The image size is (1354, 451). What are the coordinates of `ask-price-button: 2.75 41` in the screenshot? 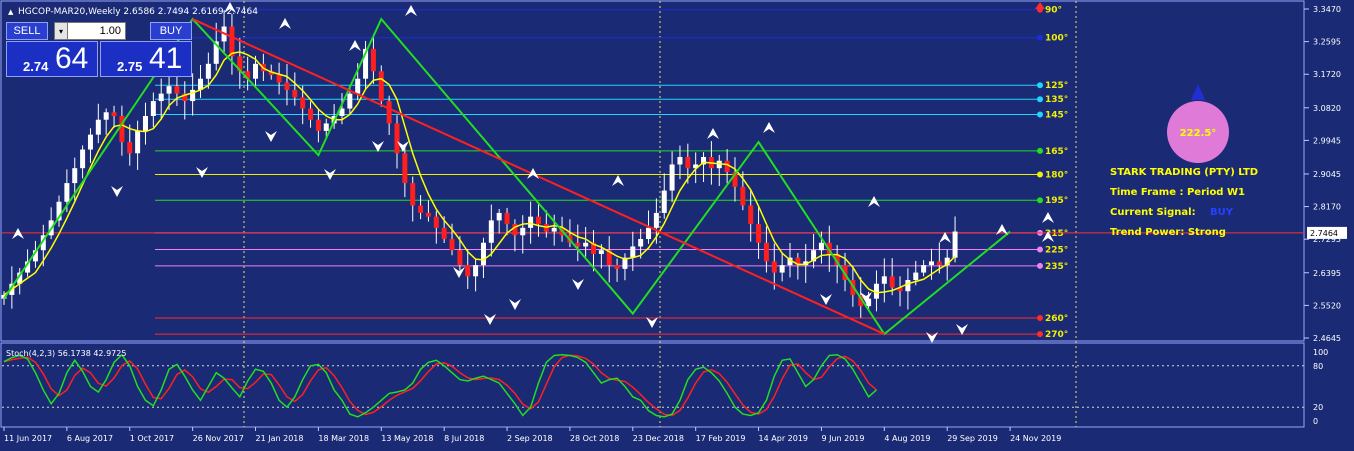 It's located at (146, 59).